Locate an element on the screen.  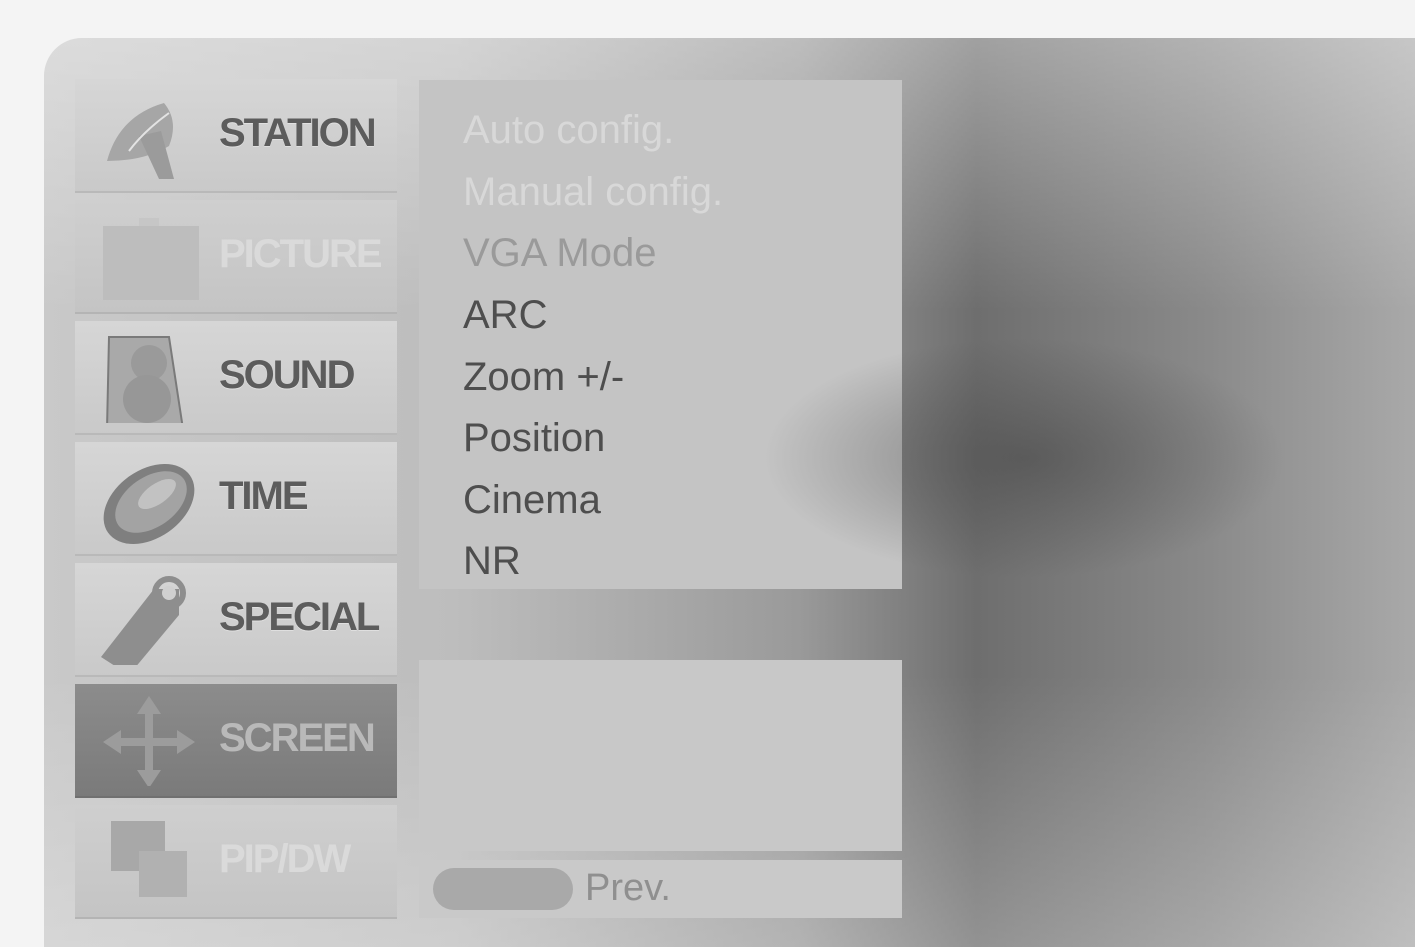
menu-item-label: PIP/DW is located at coordinates (285, 859).